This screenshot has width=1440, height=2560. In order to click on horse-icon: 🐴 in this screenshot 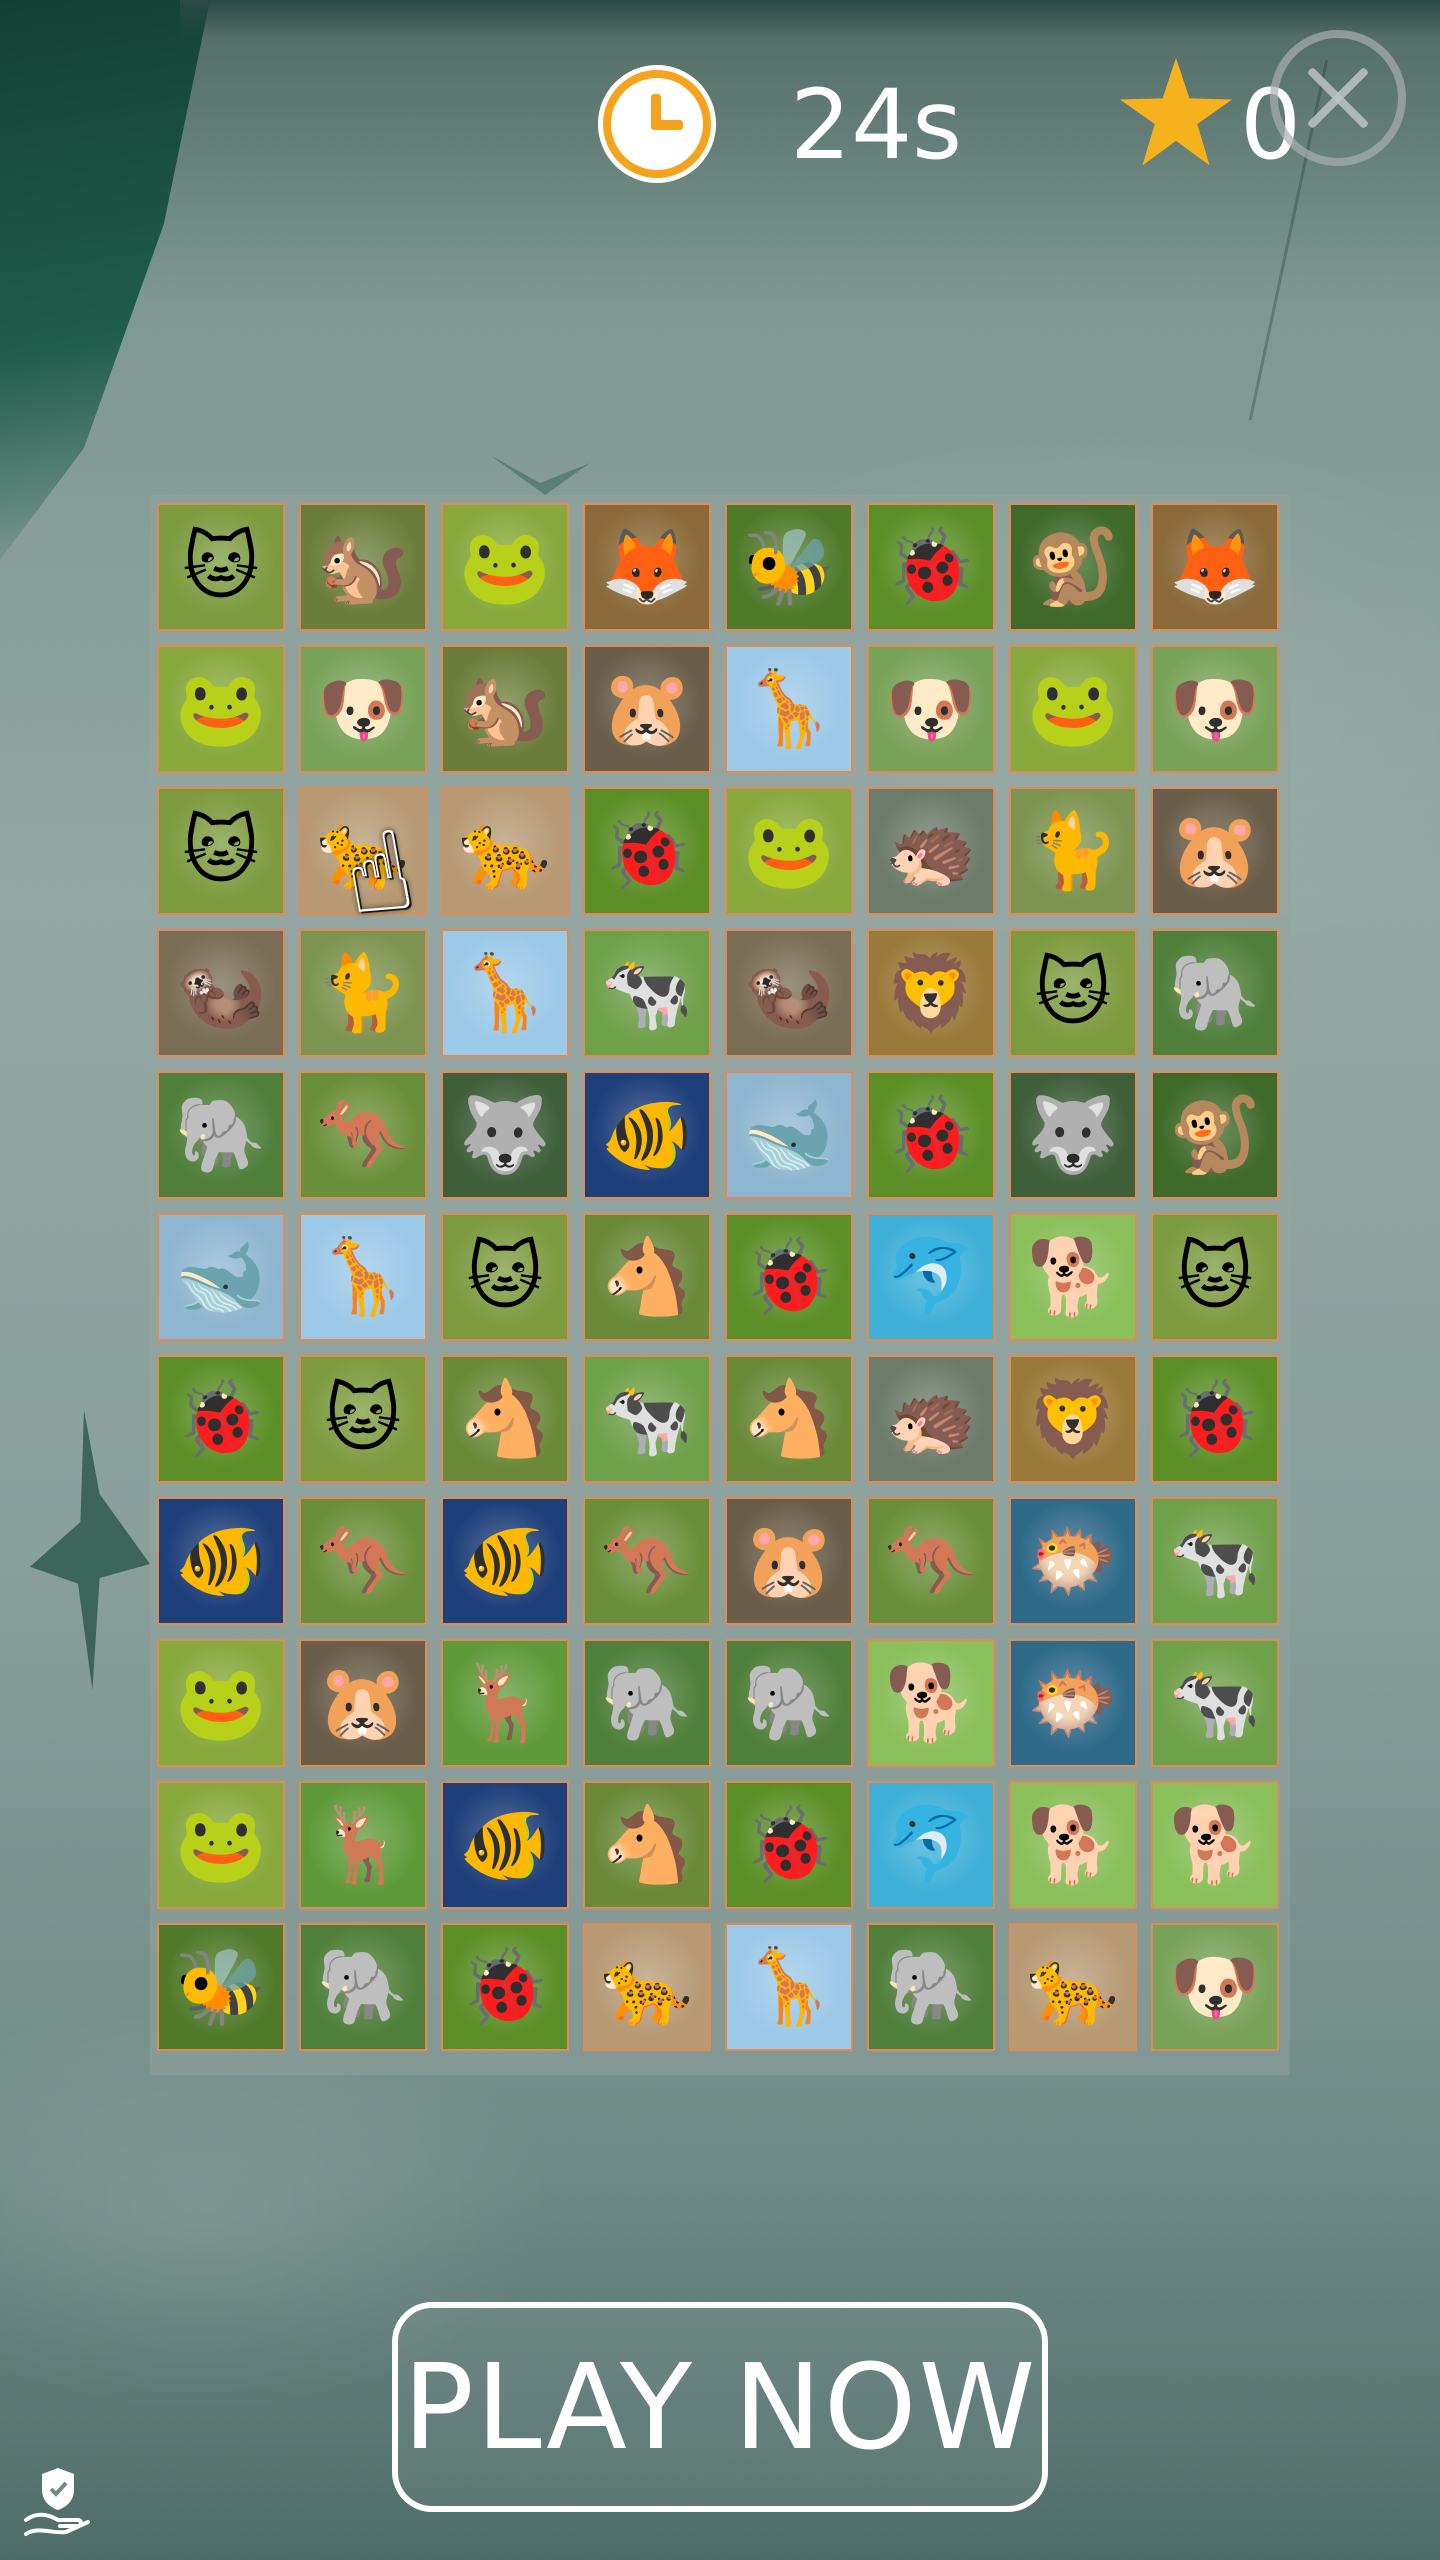, I will do `click(789, 1419)`.